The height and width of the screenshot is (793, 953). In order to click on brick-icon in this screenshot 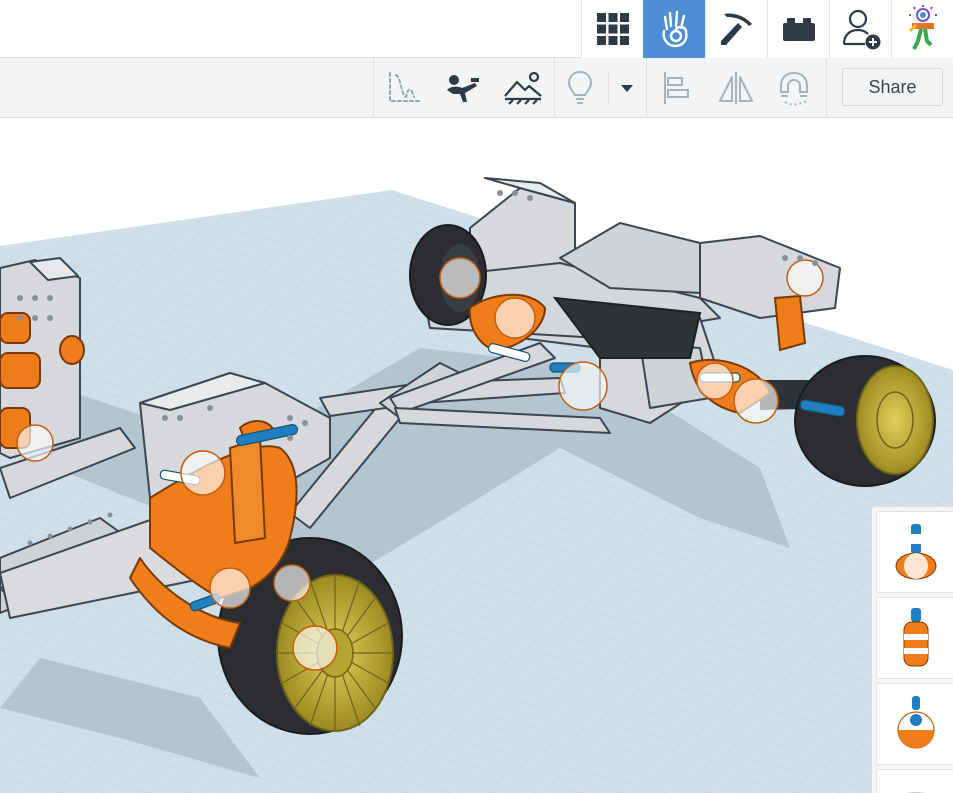, I will do `click(798, 29)`.